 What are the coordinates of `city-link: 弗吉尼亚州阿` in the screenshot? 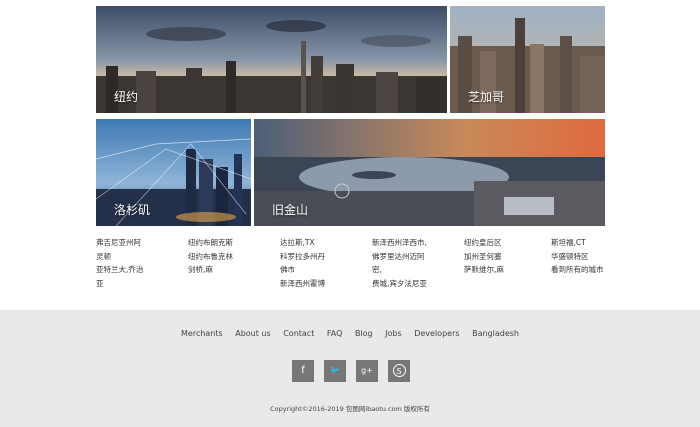 It's located at (119, 243).